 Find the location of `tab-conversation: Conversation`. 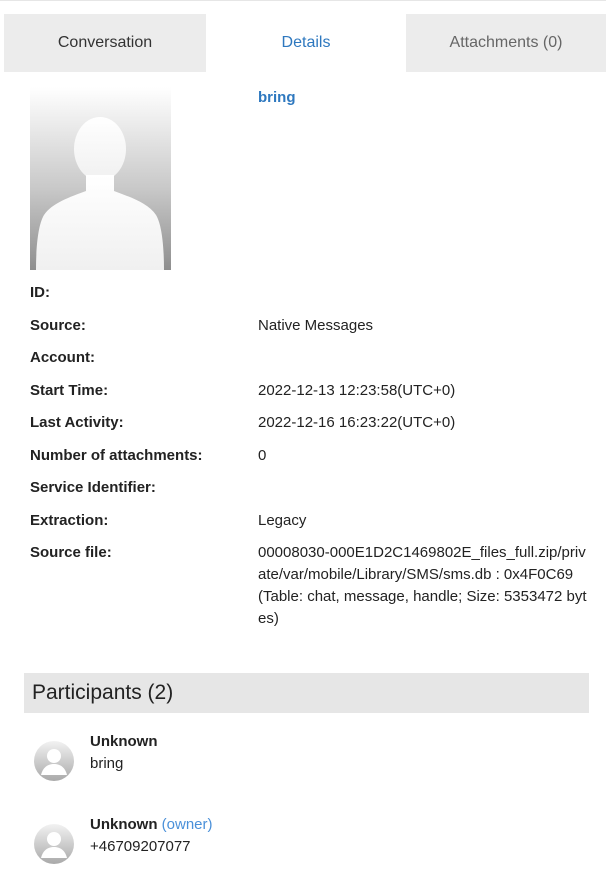

tab-conversation: Conversation is located at coordinates (105, 43).